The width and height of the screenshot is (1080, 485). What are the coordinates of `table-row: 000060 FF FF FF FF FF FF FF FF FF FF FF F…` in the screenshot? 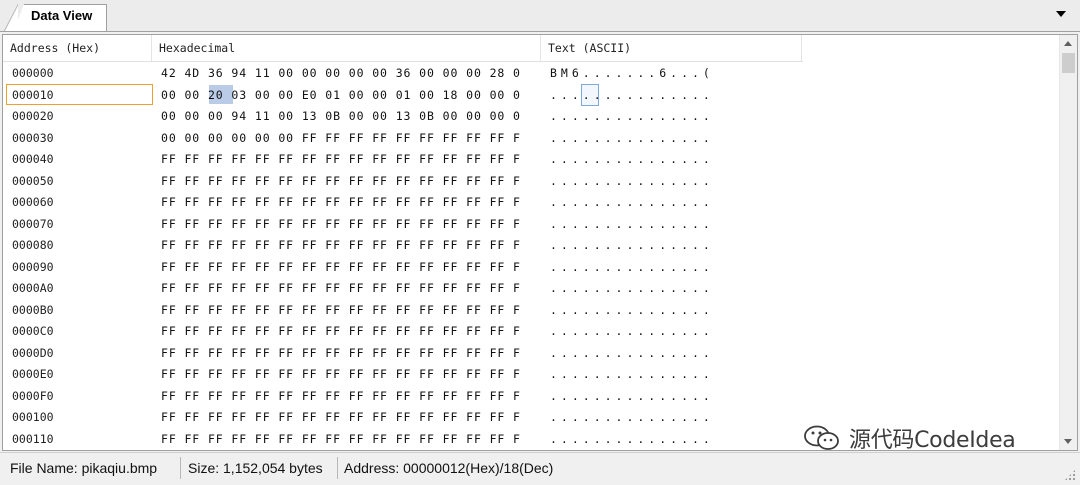 It's located at (530, 202).